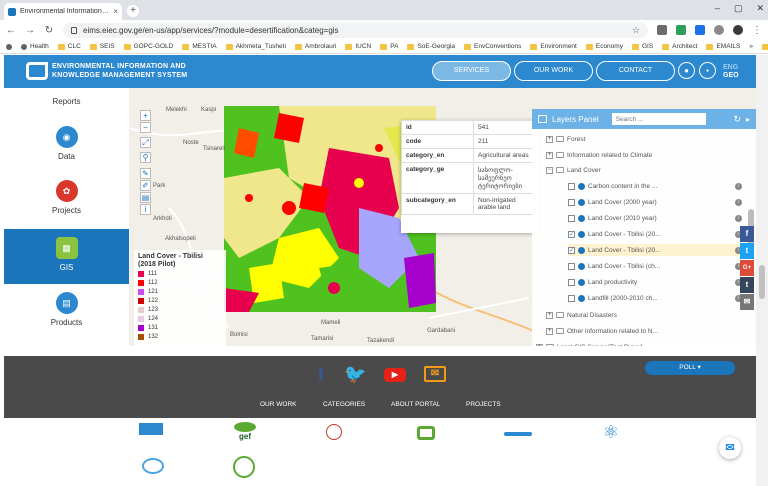 The image size is (768, 486). I want to click on layer-group: + Forest, so click(644, 139).